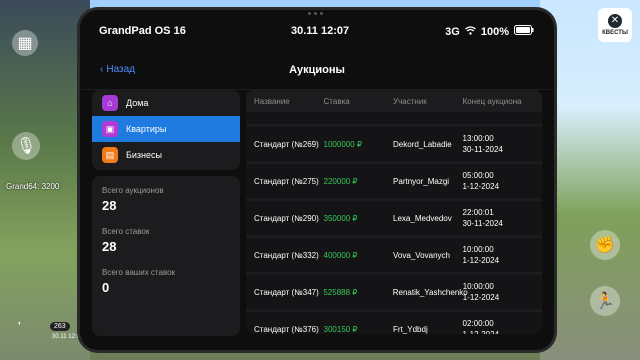 The height and width of the screenshot is (360, 640). I want to click on cell-participant: Partnyor_Mazgi, so click(421, 181).